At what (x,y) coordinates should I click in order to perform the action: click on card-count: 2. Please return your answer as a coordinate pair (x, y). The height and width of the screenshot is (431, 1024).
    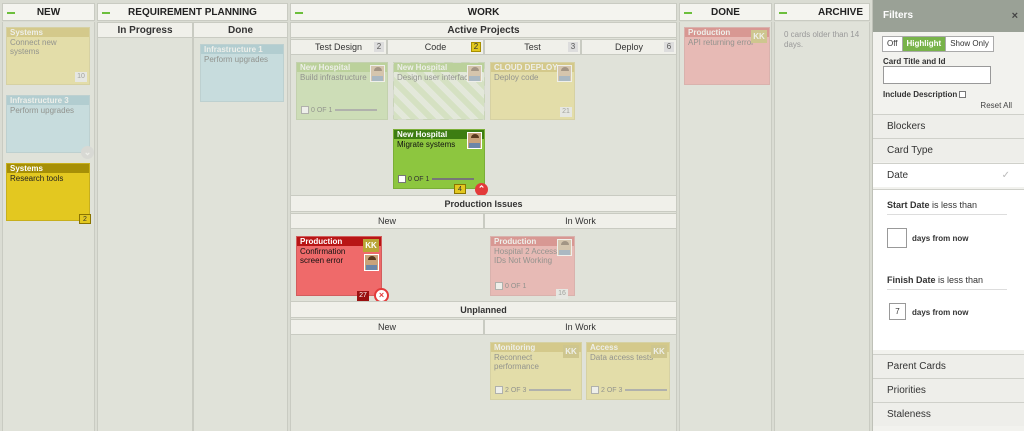
    Looking at the image, I should click on (85, 219).